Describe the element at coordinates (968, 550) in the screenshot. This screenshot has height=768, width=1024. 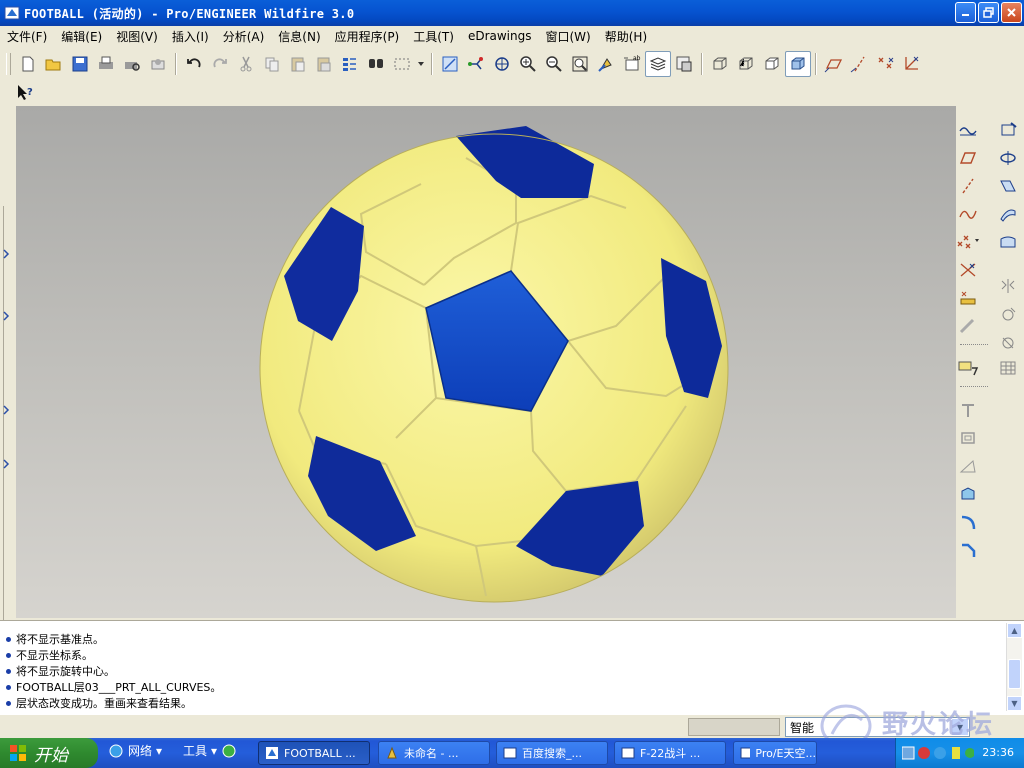
I see `chamfer-button` at that location.